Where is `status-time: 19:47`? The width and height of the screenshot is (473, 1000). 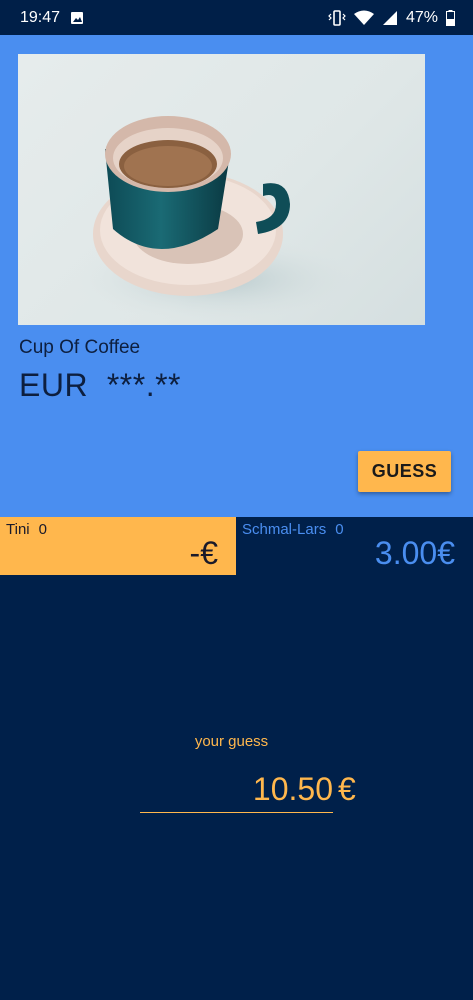
status-time: 19:47 is located at coordinates (40, 17).